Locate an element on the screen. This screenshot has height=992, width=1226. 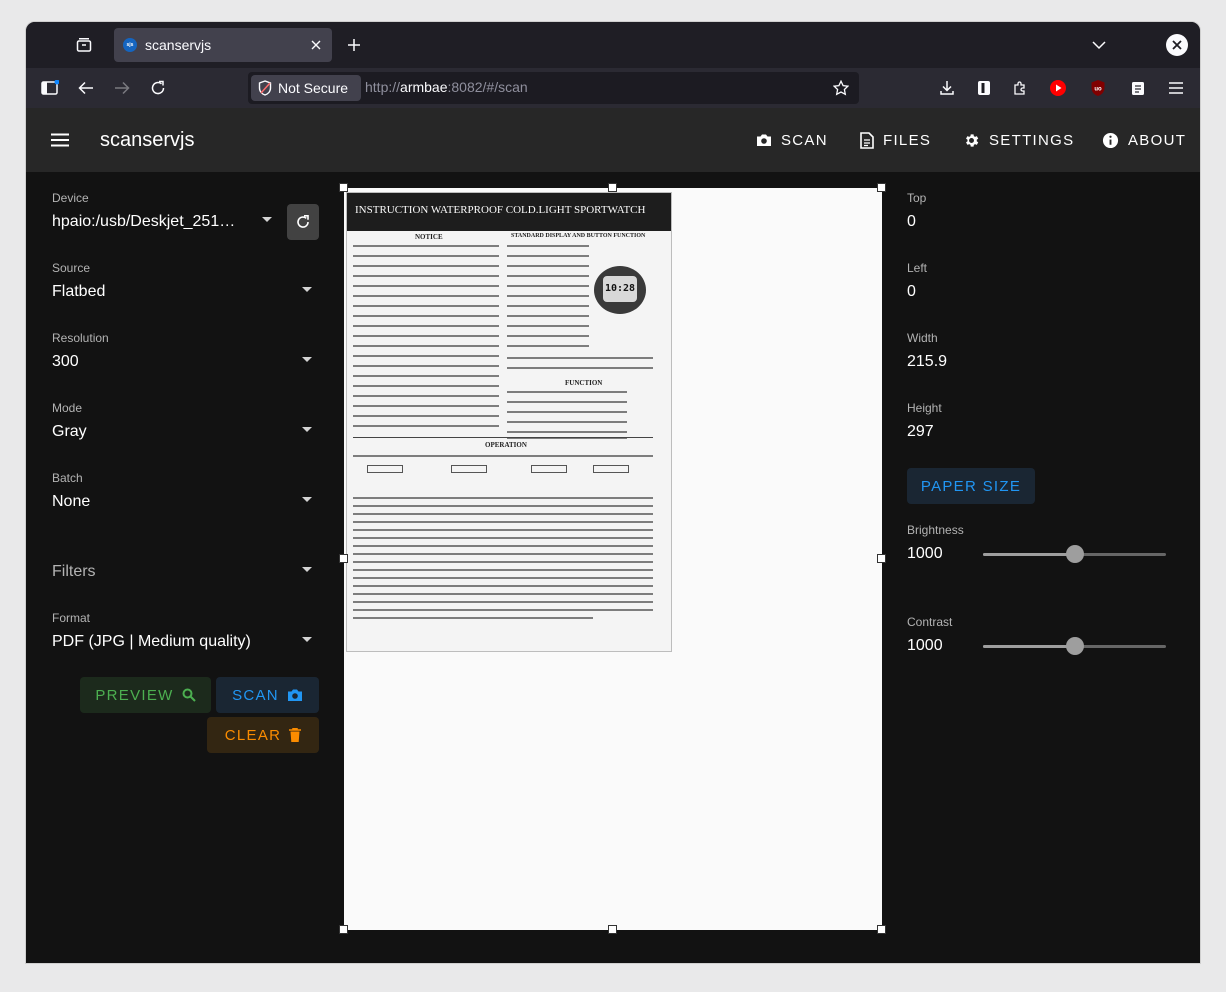
nav-files-button: FILES is located at coordinates (895, 140).